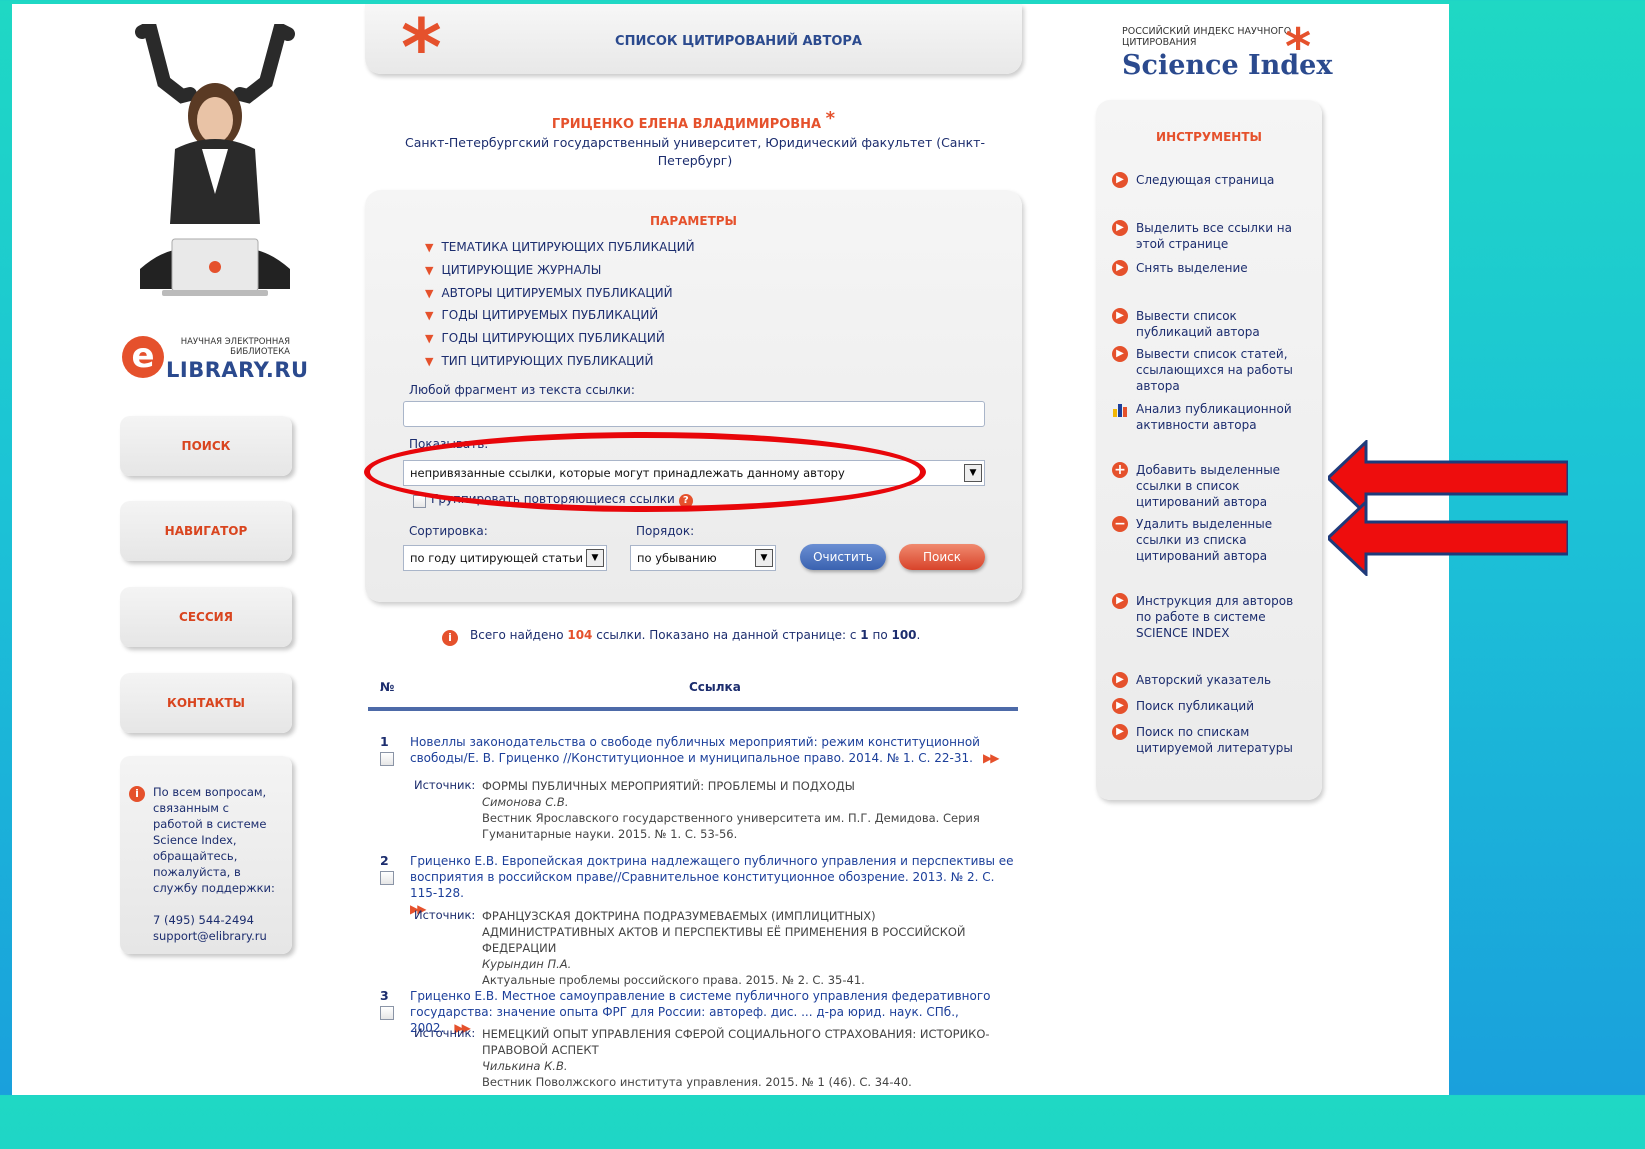 Image resolution: width=1645 pixels, height=1149 pixels. What do you see at coordinates (1204, 680) in the screenshot?
I see `tool-label: Авторский указатель` at bounding box center [1204, 680].